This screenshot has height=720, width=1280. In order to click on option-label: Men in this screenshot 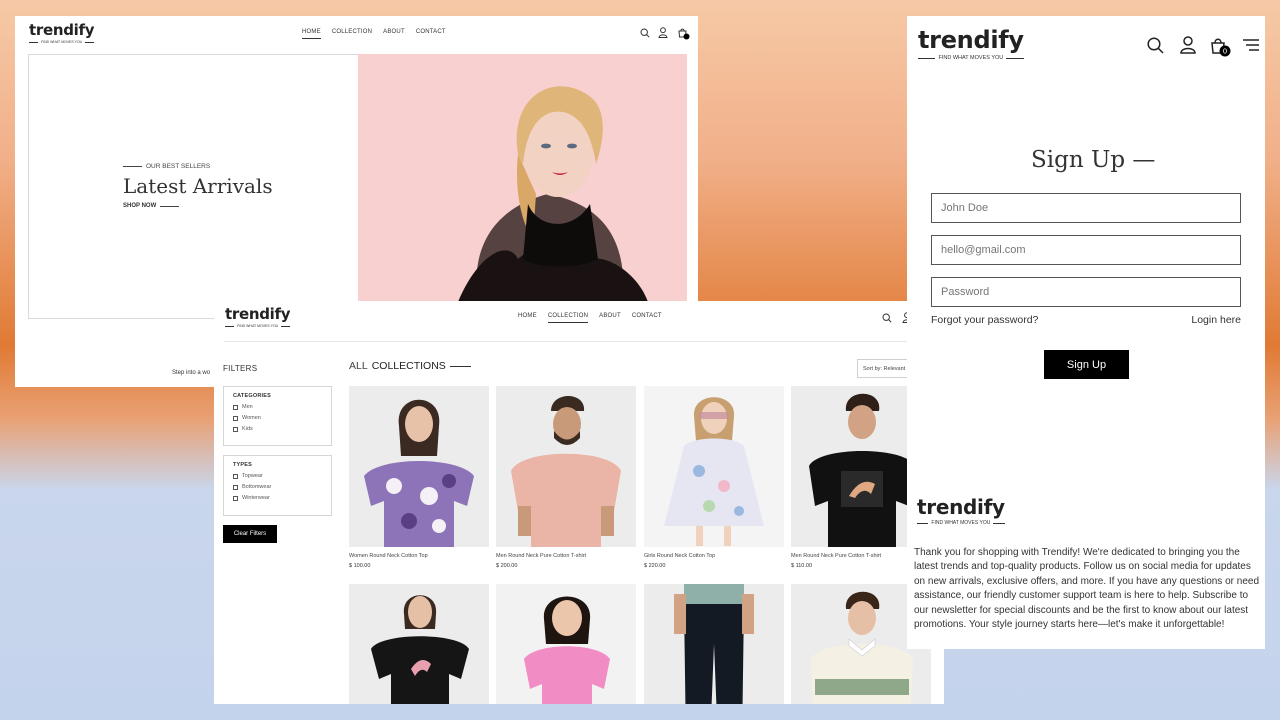, I will do `click(247, 407)`.